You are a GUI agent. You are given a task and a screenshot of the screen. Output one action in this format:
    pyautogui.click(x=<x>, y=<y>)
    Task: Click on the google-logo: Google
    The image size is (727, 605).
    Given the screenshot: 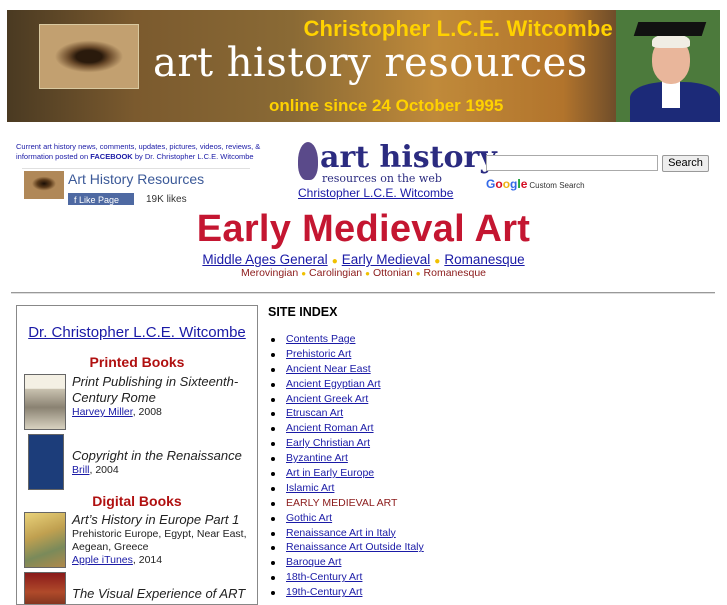 What is the action you would take?
    pyautogui.click(x=507, y=184)
    